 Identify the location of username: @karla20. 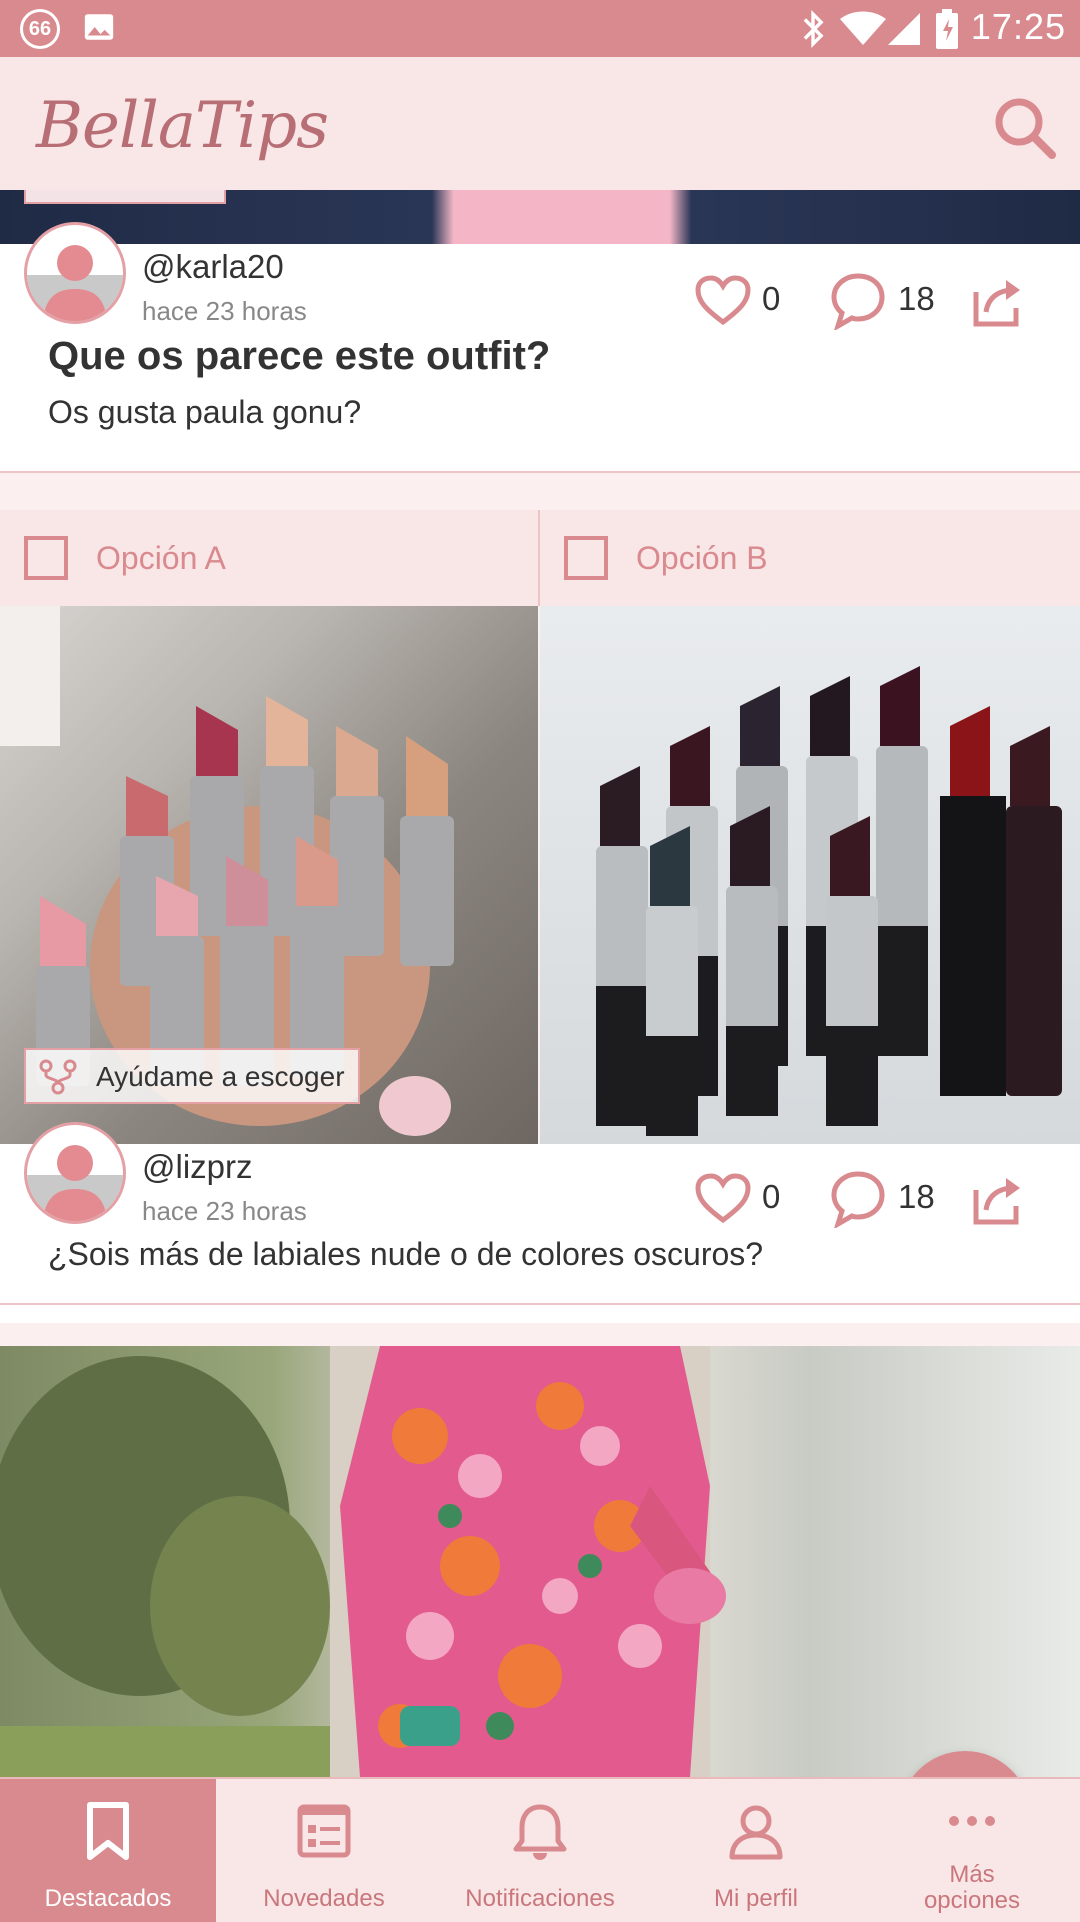
(213, 267).